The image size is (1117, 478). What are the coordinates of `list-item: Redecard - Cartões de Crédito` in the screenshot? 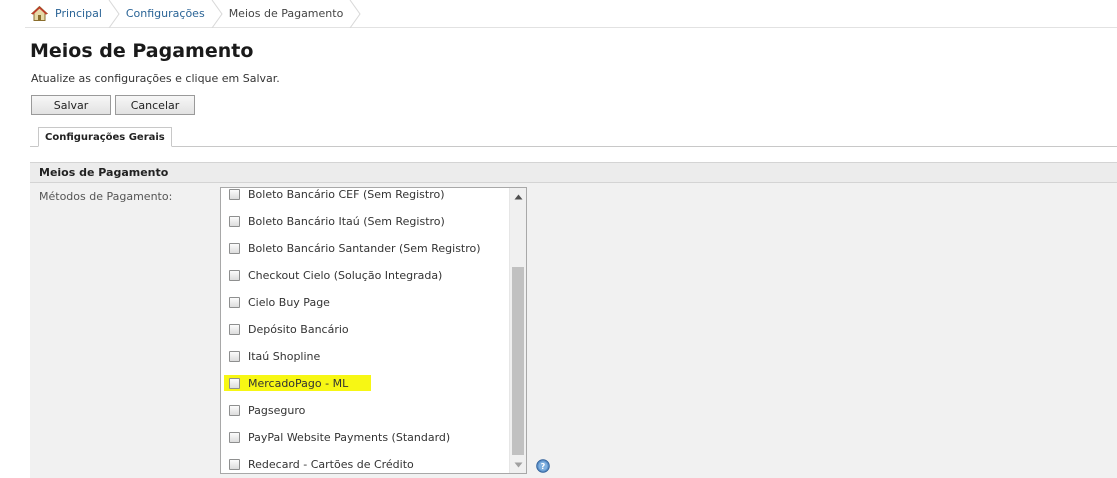 It's located at (365, 462).